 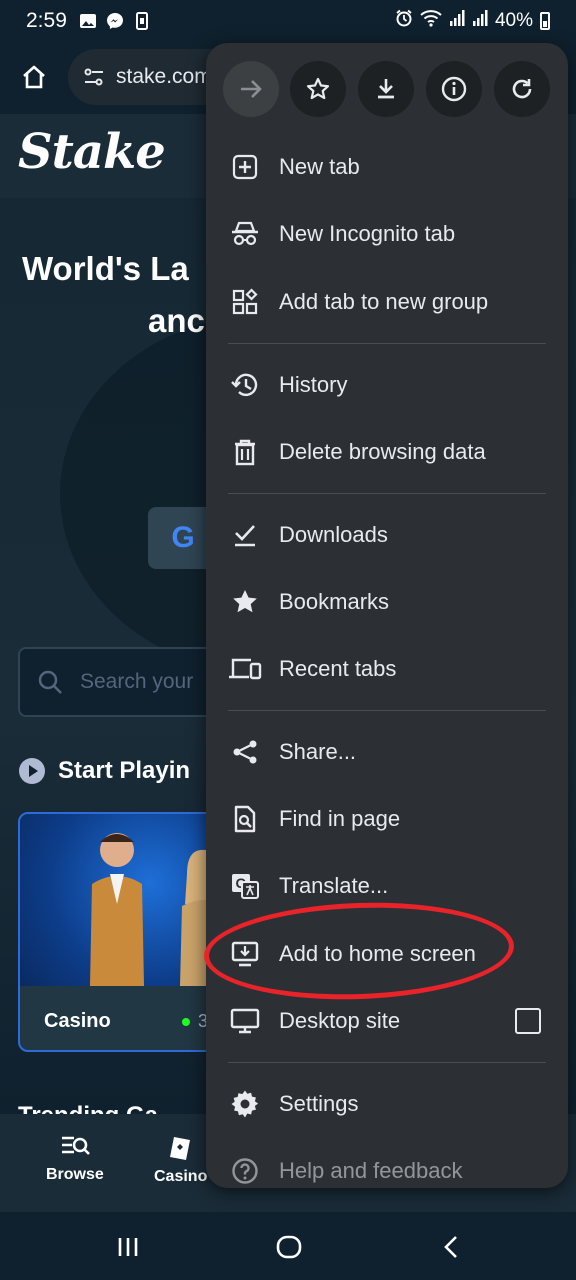 I want to click on android-nav-bar, so click(x=288, y=1246).